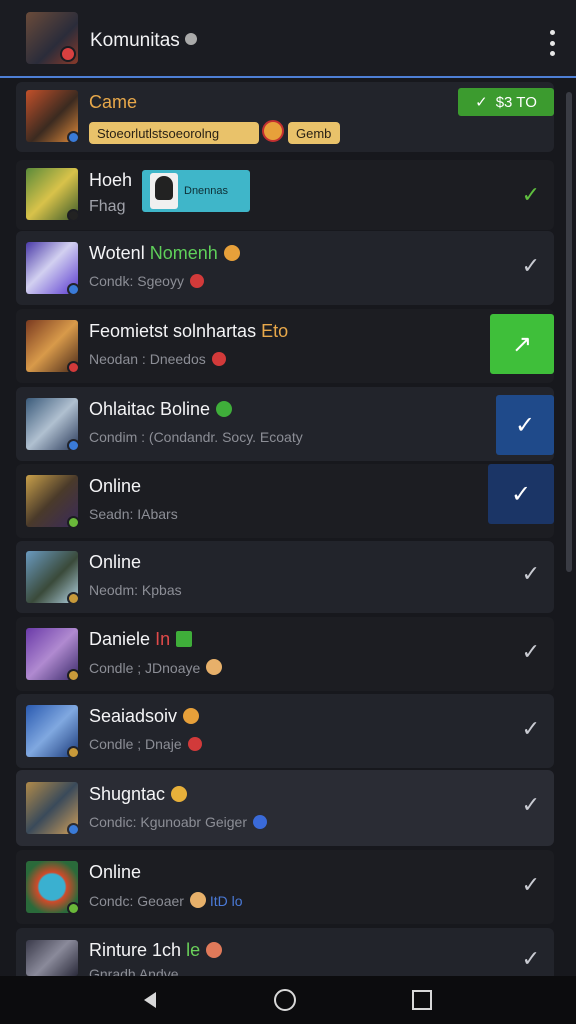 The image size is (576, 1024). Describe the element at coordinates (285, 731) in the screenshot. I see `list-item: Seaiadsoiv Condle ; Dnaje ✓` at that location.